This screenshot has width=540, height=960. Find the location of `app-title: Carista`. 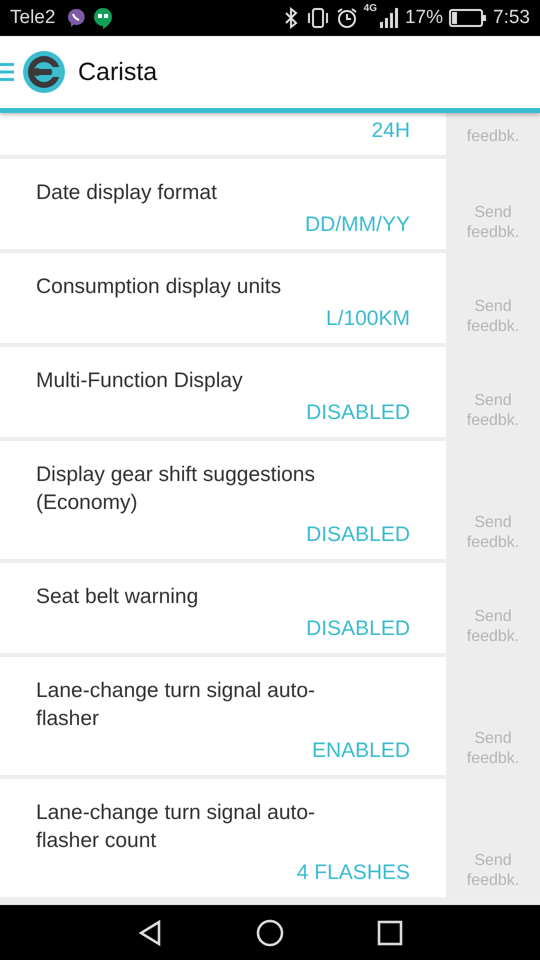

app-title: Carista is located at coordinates (118, 72).